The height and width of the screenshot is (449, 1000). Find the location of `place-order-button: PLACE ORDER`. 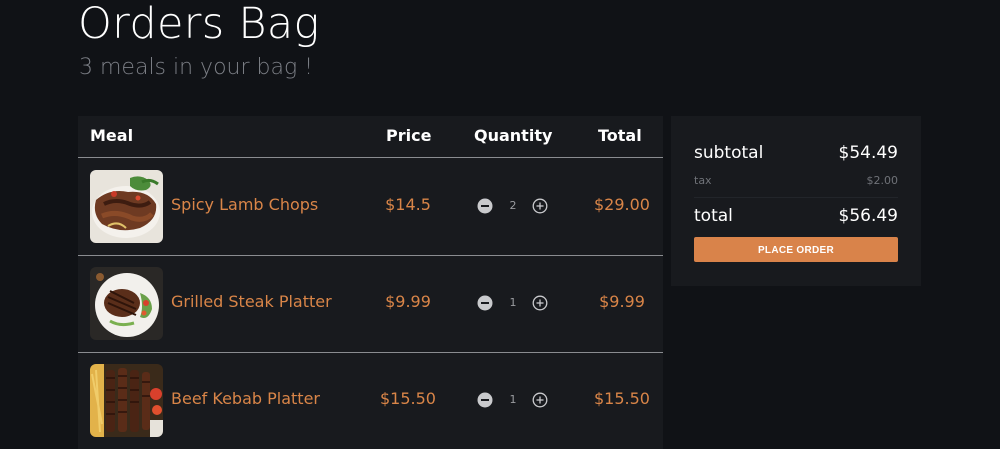

place-order-button: PLACE ORDER is located at coordinates (796, 249).